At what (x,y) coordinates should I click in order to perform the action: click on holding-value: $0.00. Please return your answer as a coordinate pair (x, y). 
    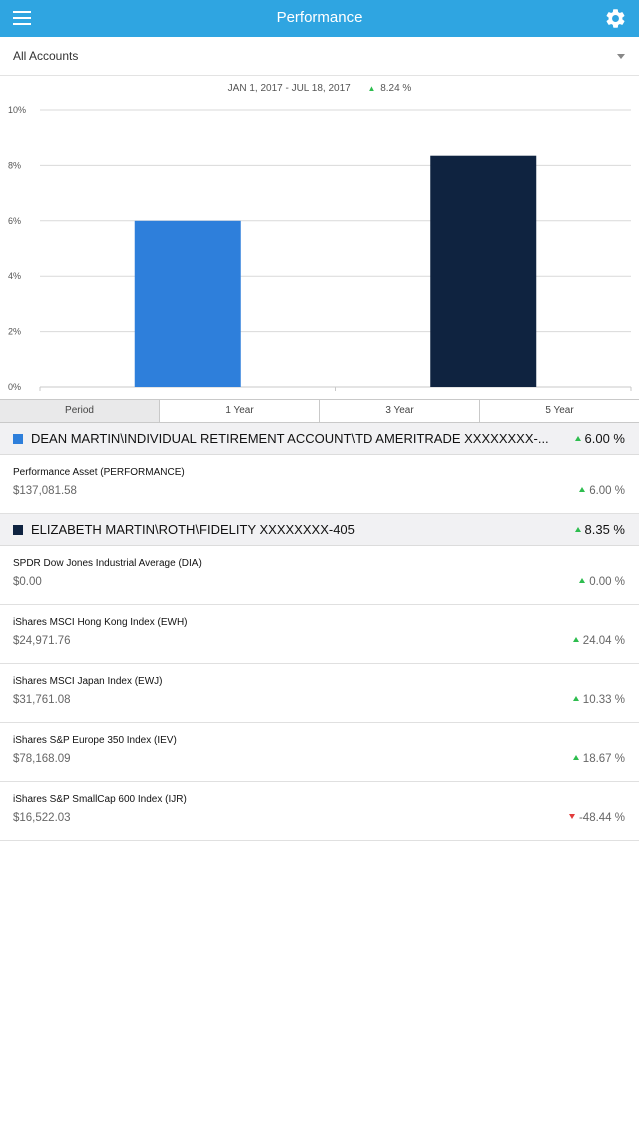
    Looking at the image, I should click on (27, 582).